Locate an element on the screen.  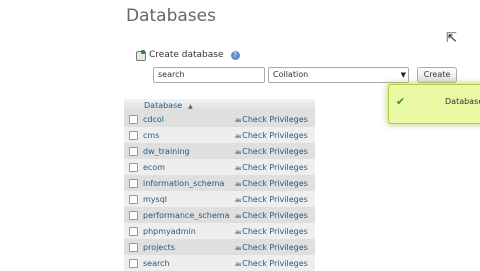
header-checkbox-column is located at coordinates (132, 105).